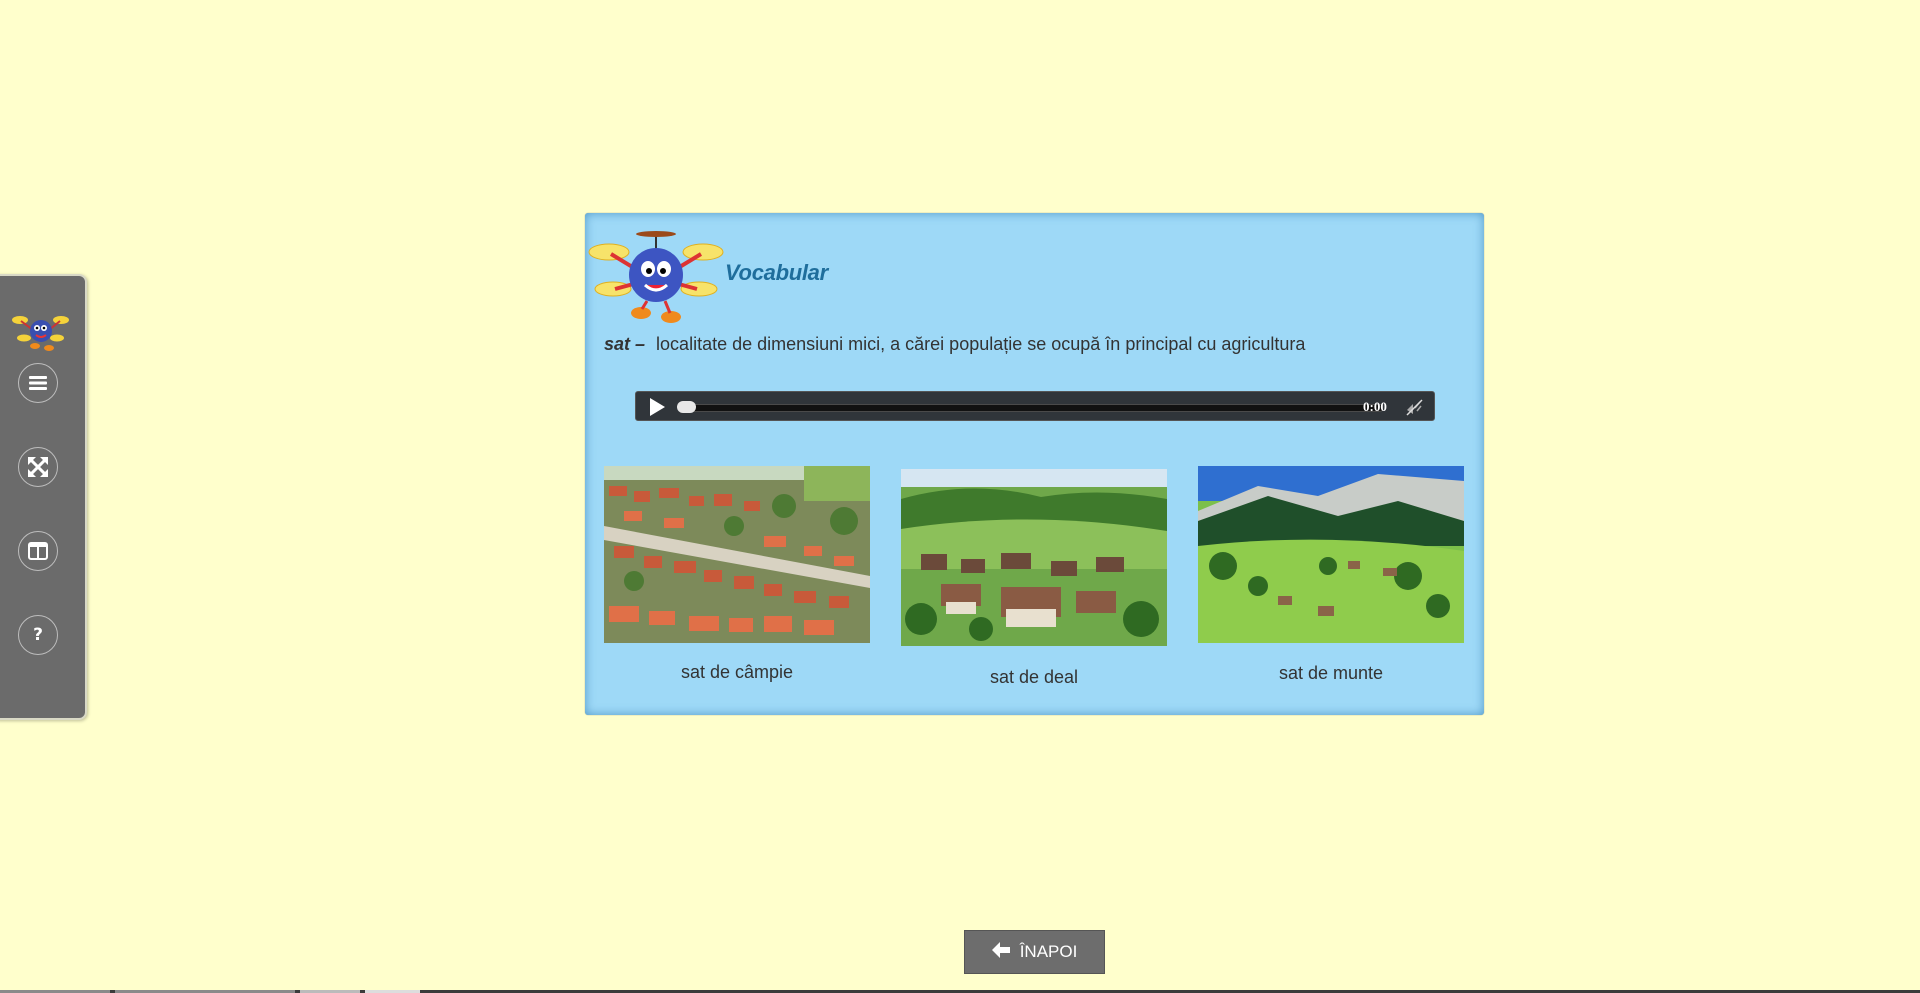  Describe the element at coordinates (625, 344) in the screenshot. I see `definition-term: sat –` at that location.